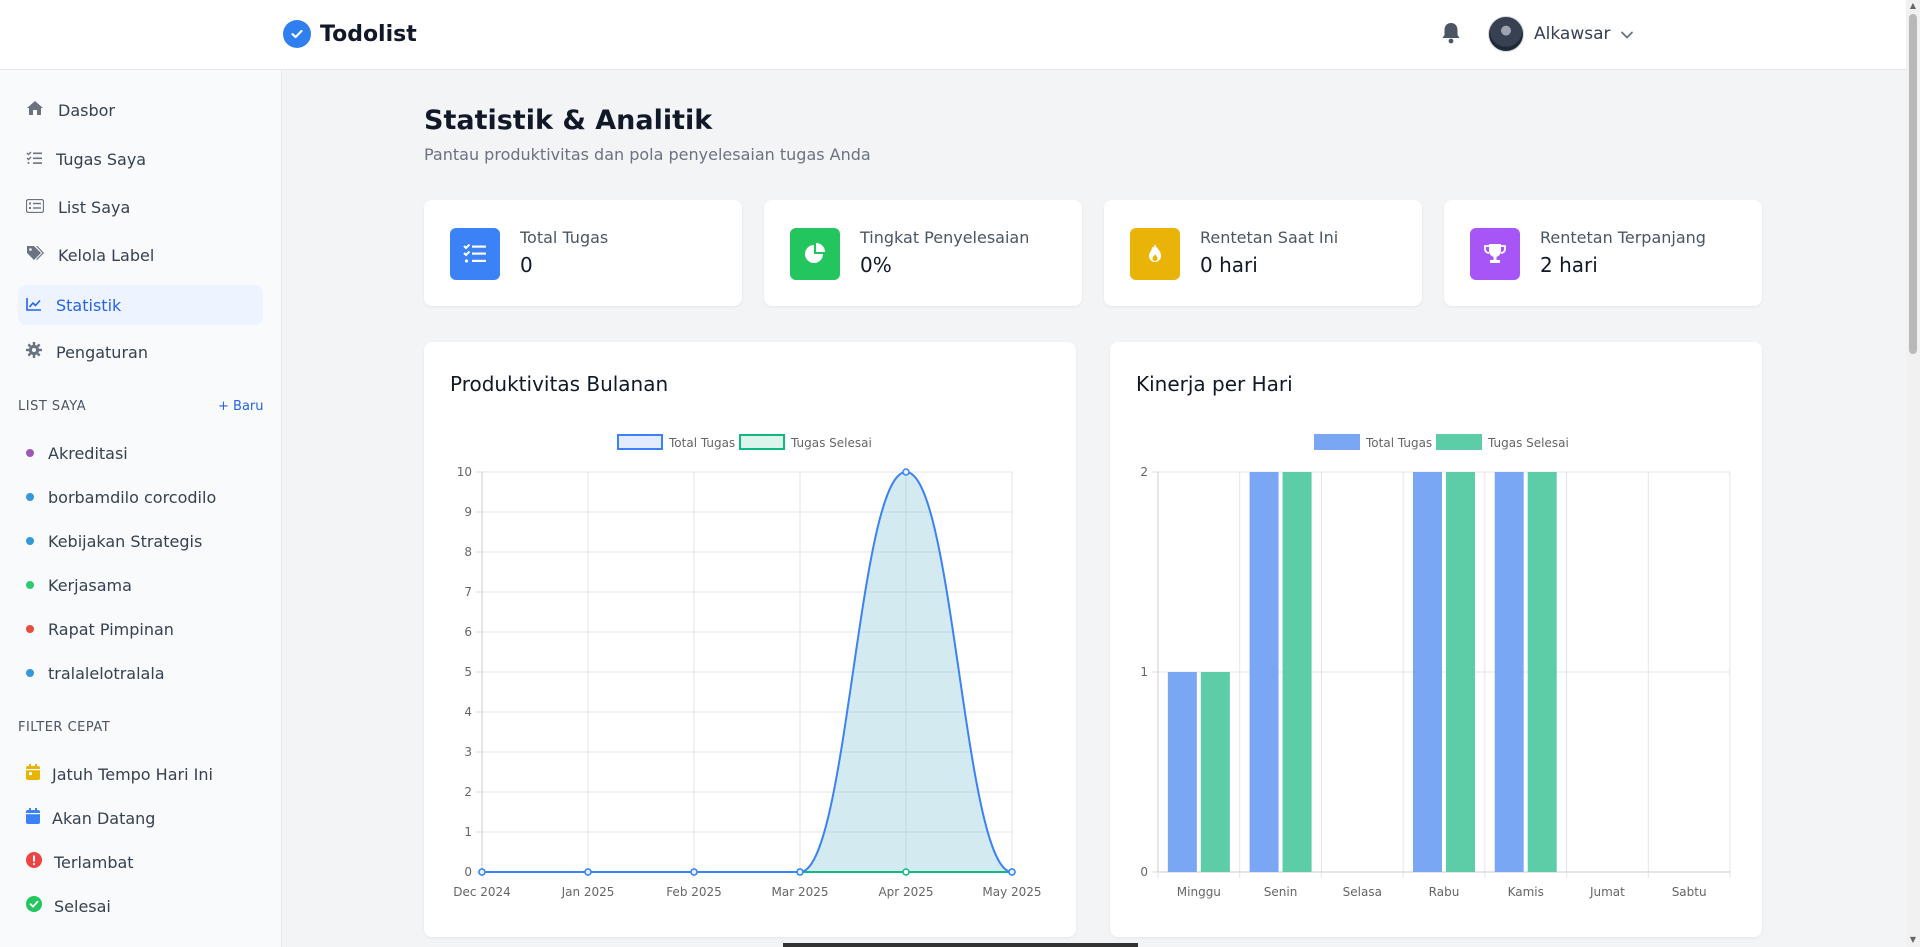 This screenshot has height=947, width=1920. I want to click on list-item-label: Rapat Pimpinan, so click(111, 629).